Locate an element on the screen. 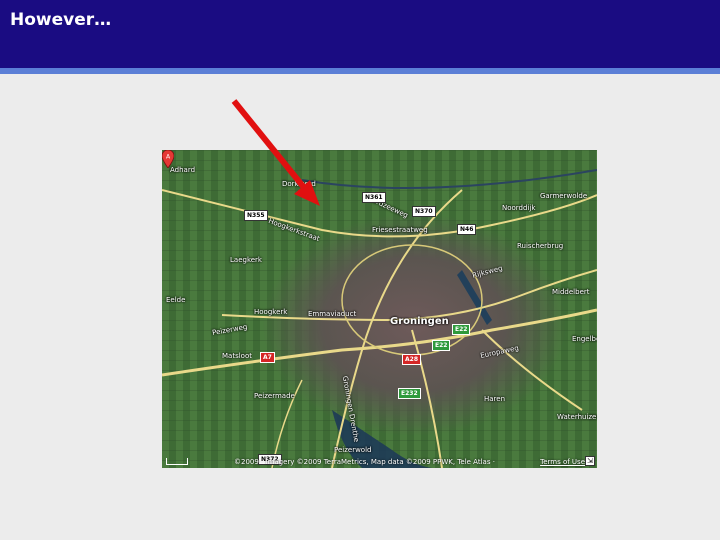 This screenshot has width=720, height=540. place-label: Middelbert is located at coordinates (571, 292).